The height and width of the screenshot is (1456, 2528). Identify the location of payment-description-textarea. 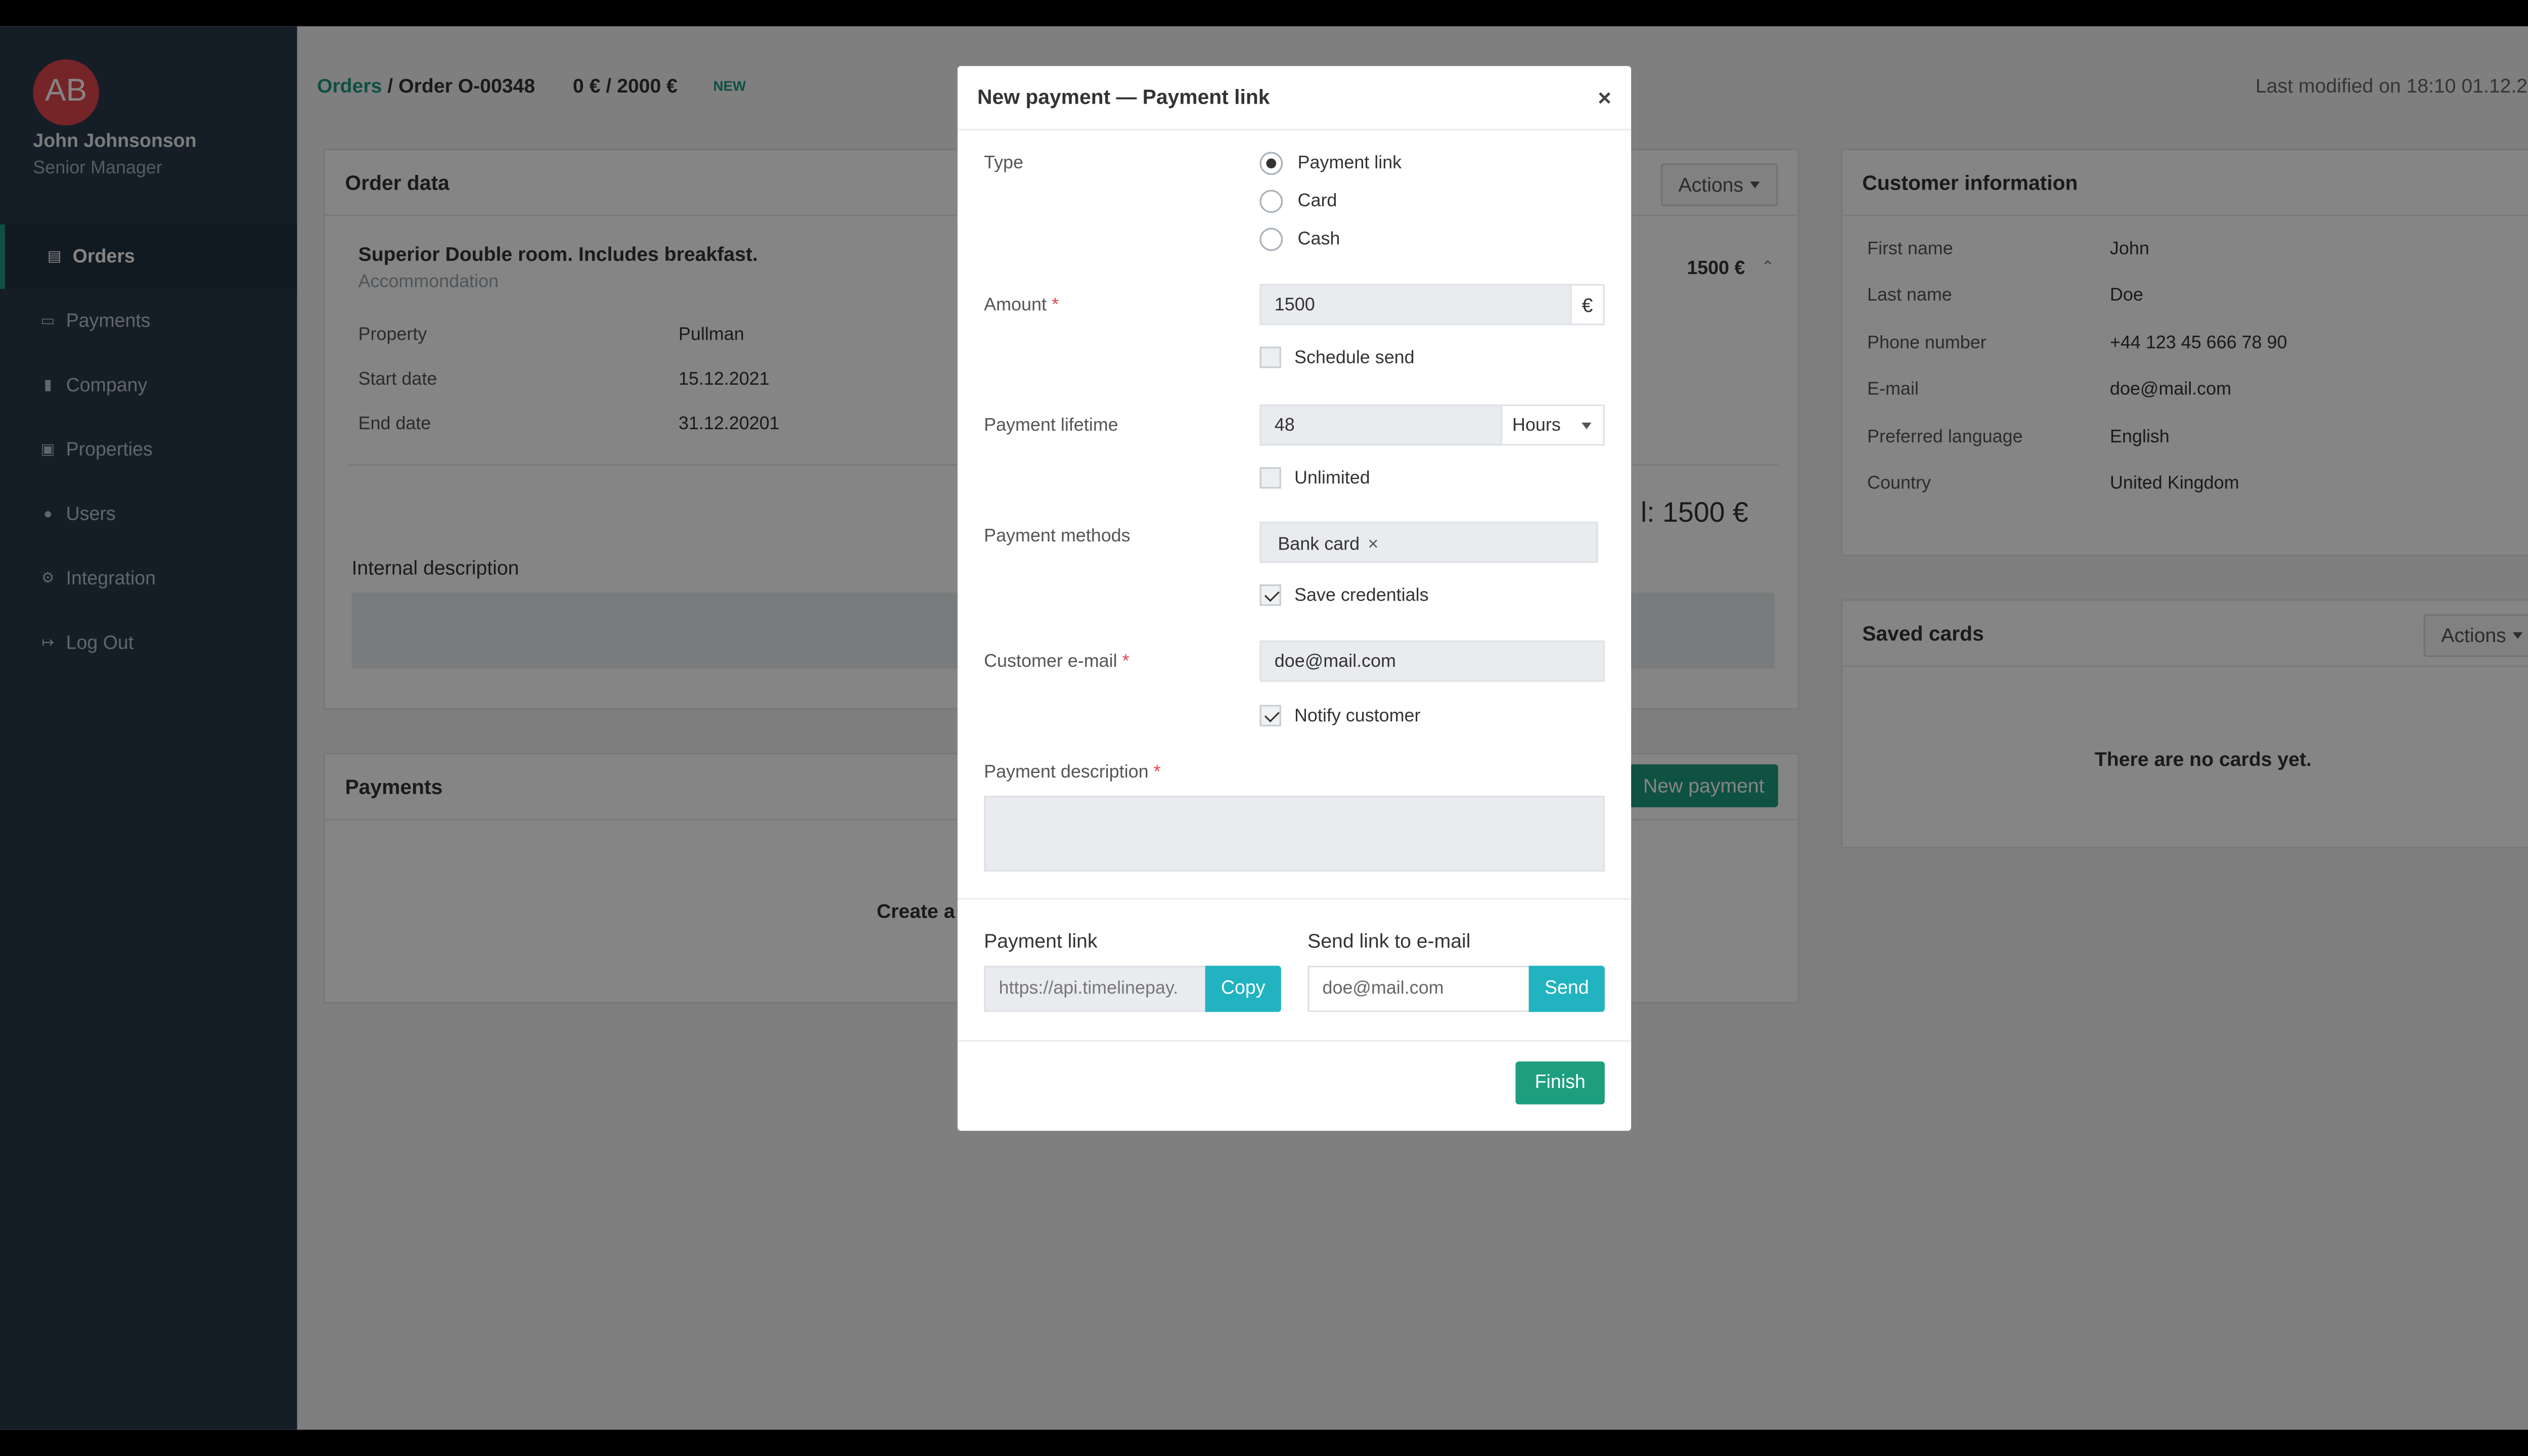
(1295, 833).